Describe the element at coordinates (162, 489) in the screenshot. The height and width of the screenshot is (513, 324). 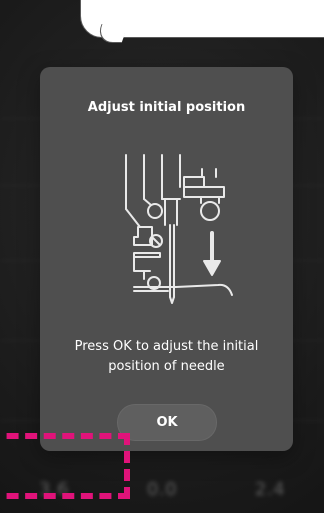
I see `background-value-2: 0.0` at that location.